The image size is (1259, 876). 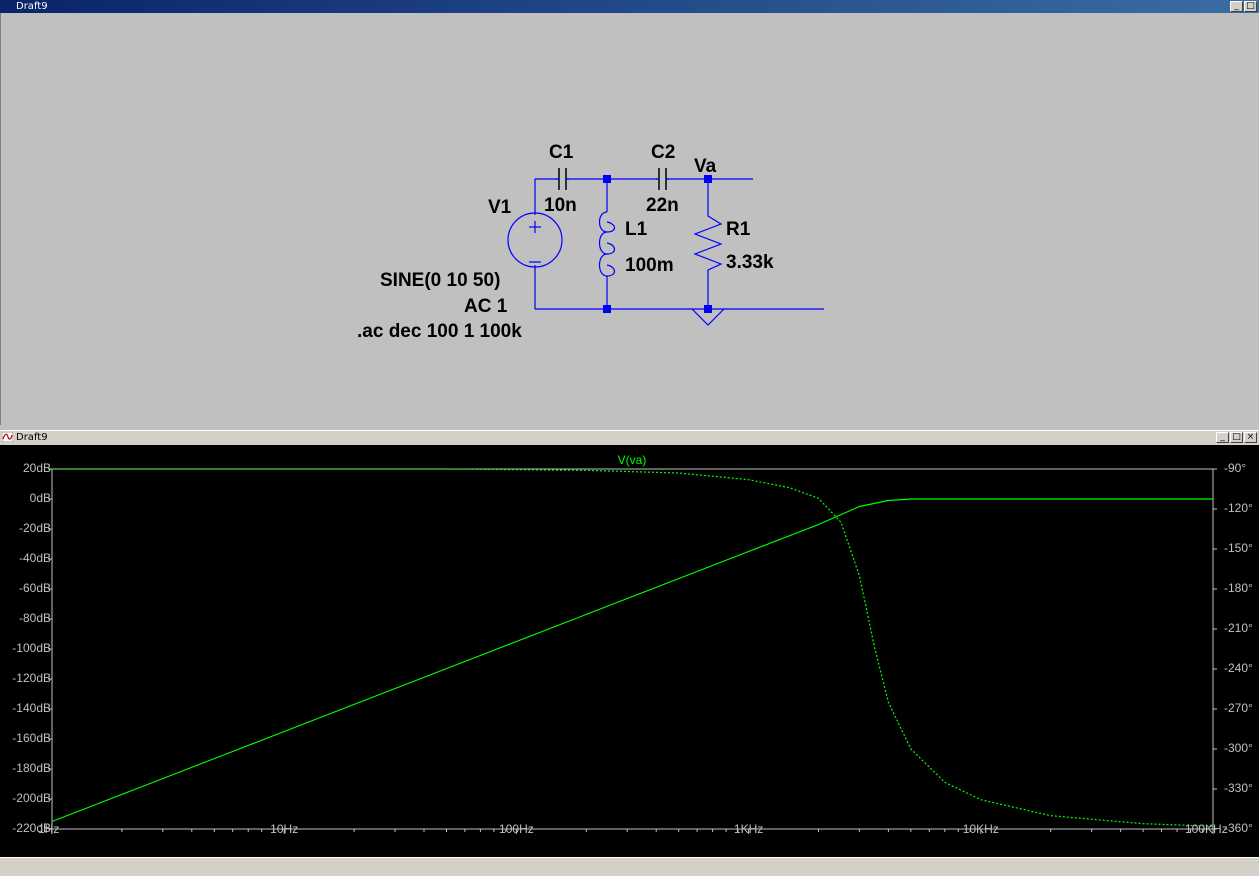 I want to click on y-left-tick-label: 0dB, so click(x=40, y=498).